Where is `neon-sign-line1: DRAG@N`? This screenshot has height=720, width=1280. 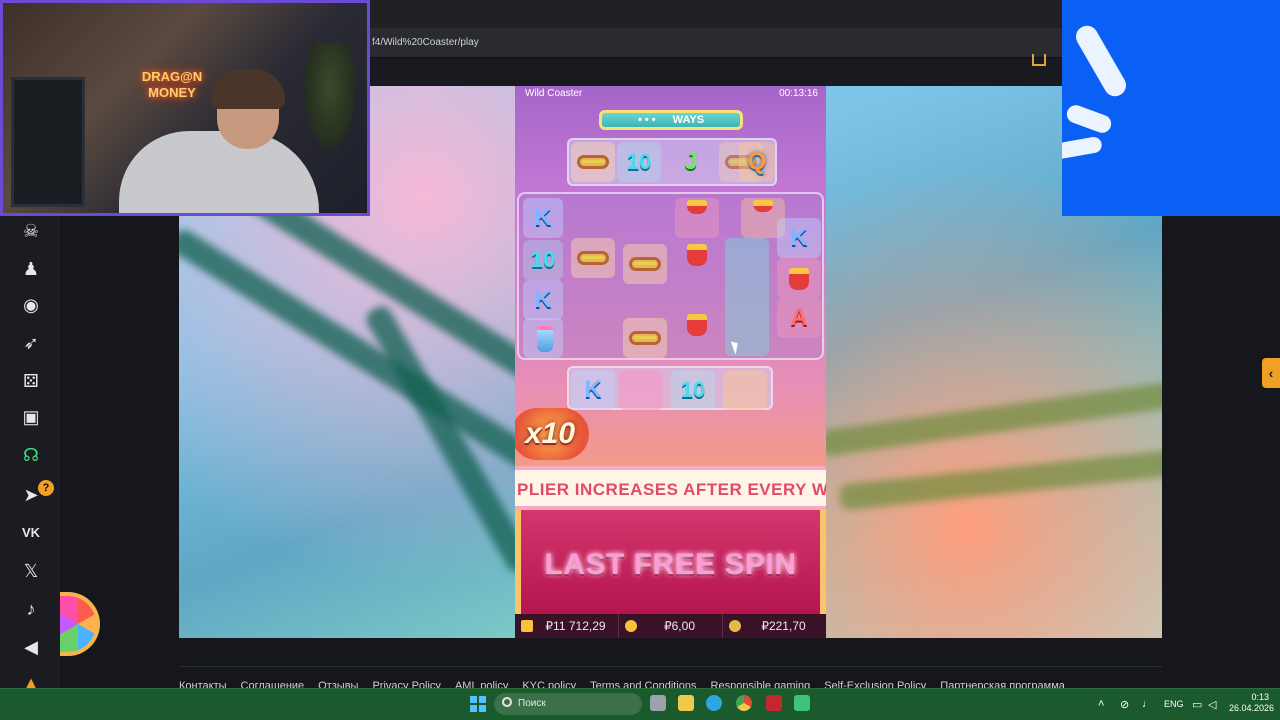 neon-sign-line1: DRAG@N is located at coordinates (172, 76).